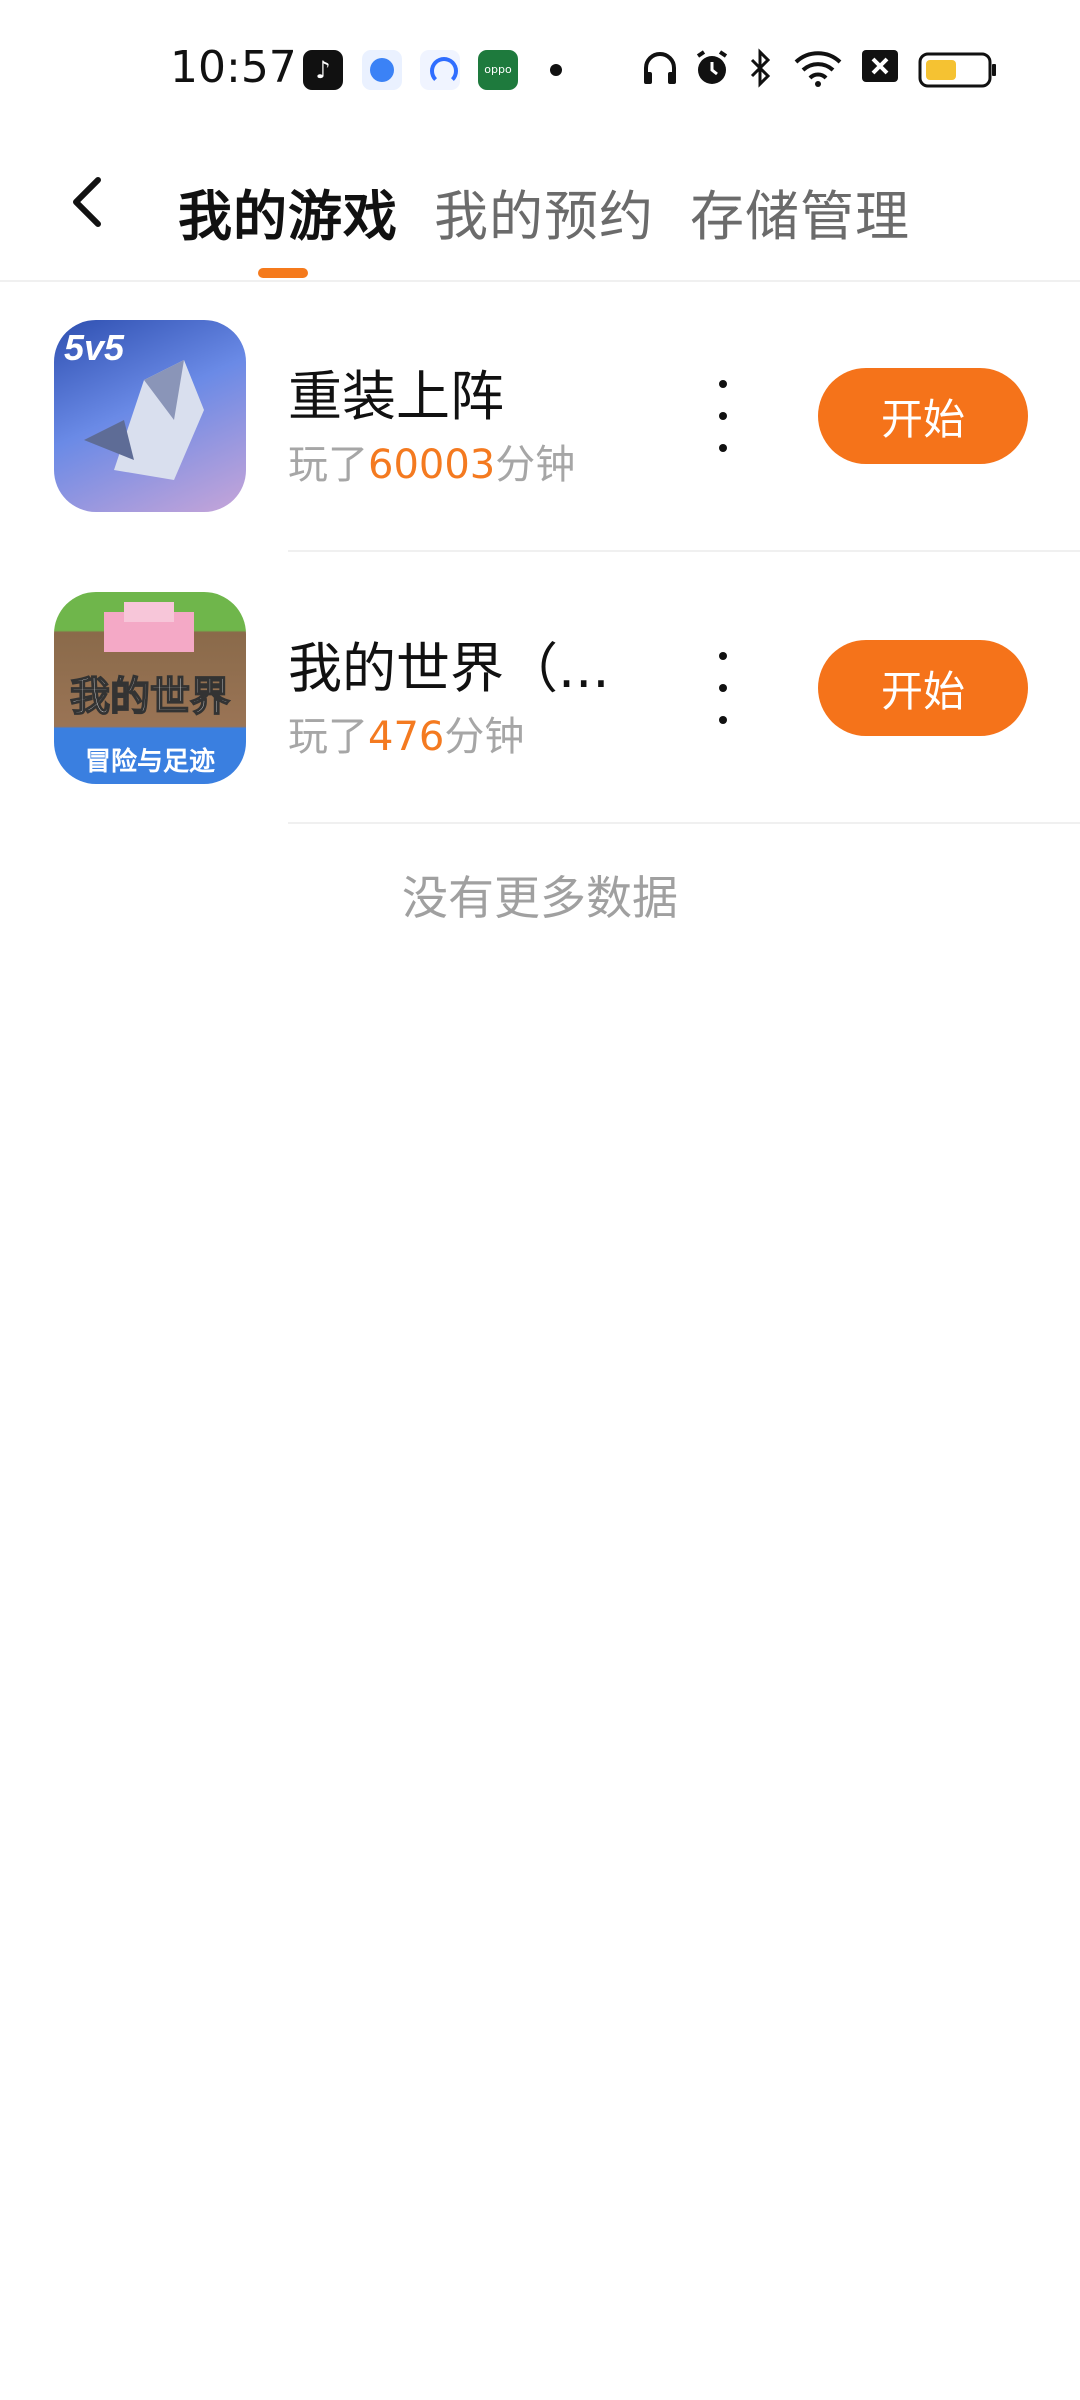 The image size is (1080, 2400). I want to click on game-list-item: 我的世界 冒险与足迹 我的世界（... 玩了476分钟 开始, so click(540, 688).